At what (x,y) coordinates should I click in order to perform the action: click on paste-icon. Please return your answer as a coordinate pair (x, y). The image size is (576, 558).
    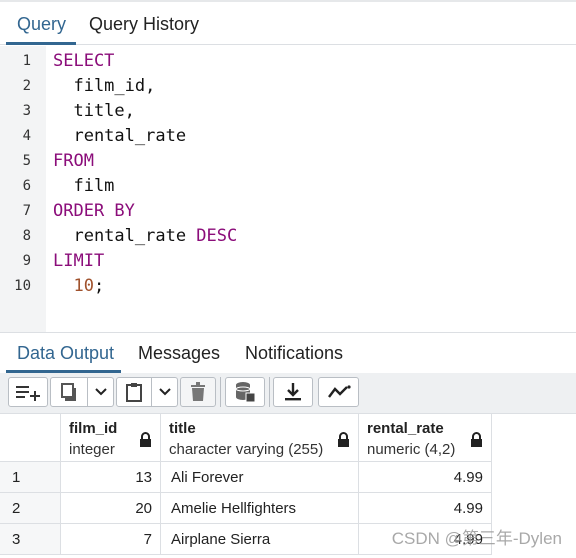
    Looking at the image, I should click on (134, 392).